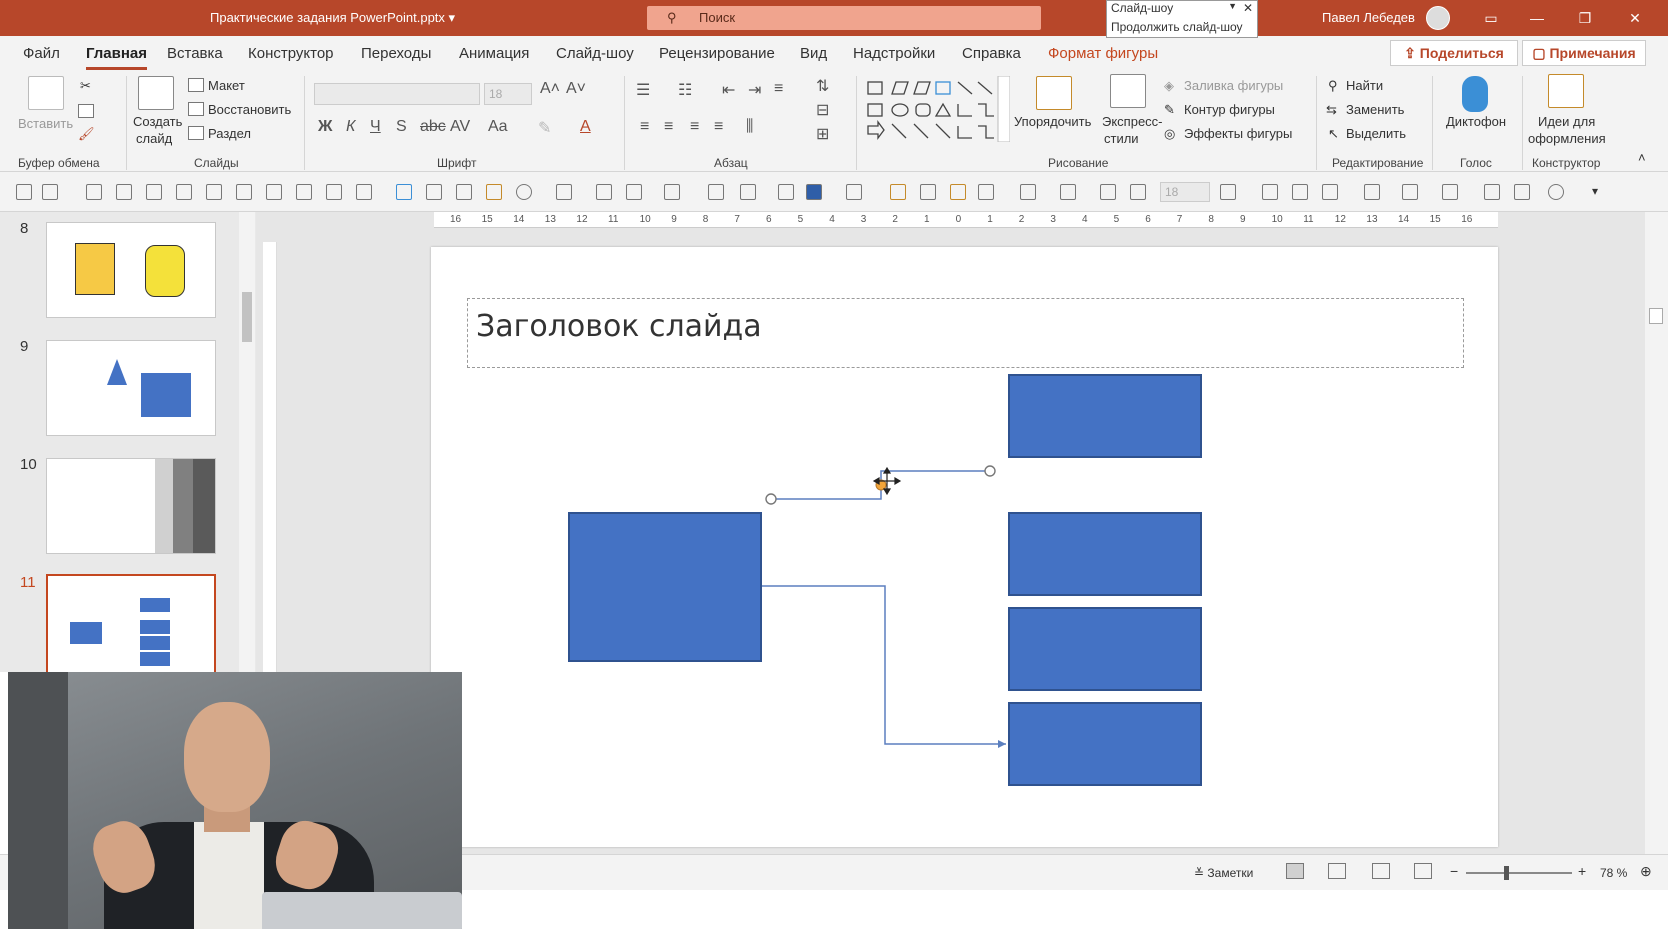 Image resolution: width=1668 pixels, height=929 pixels. What do you see at coordinates (274, 192) in the screenshot?
I see `distribute-icon` at bounding box center [274, 192].